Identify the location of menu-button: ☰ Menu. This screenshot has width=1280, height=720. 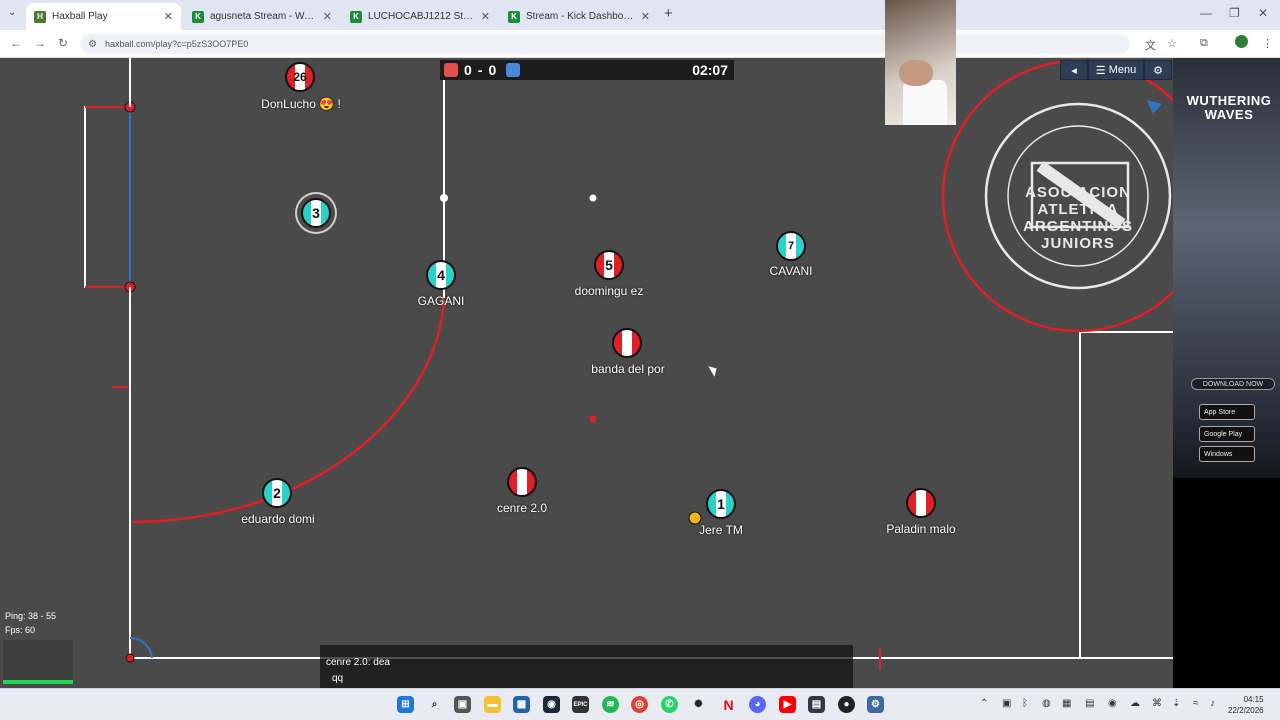
(1116, 70).